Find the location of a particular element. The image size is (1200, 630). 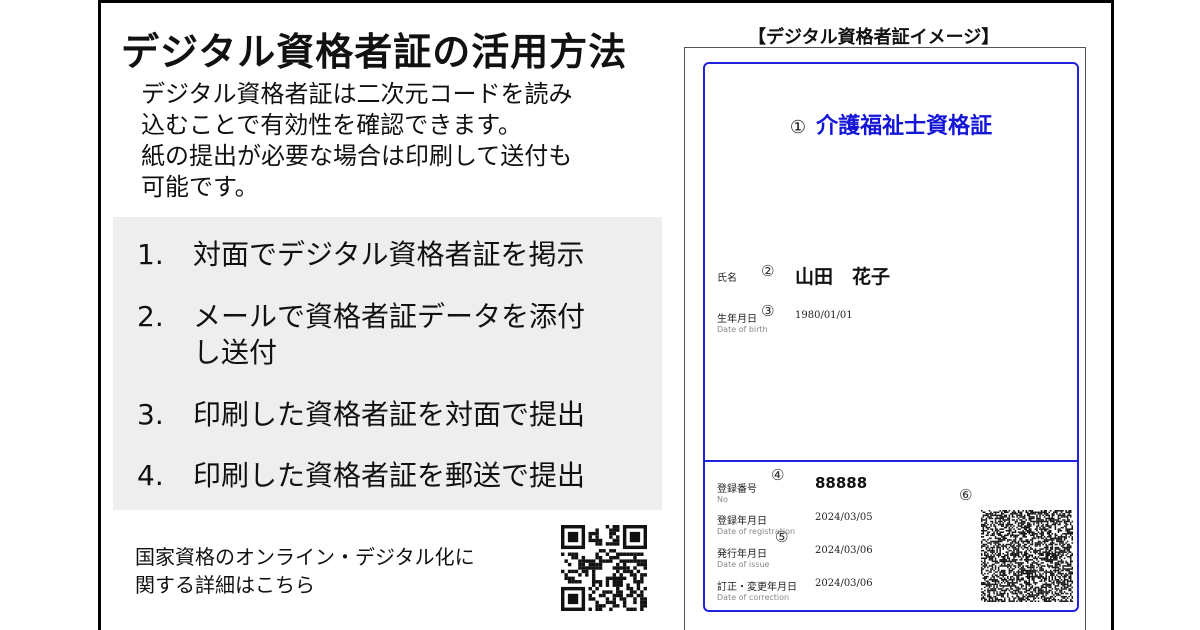

correction-date-label-en: Date of correction is located at coordinates (753, 597).